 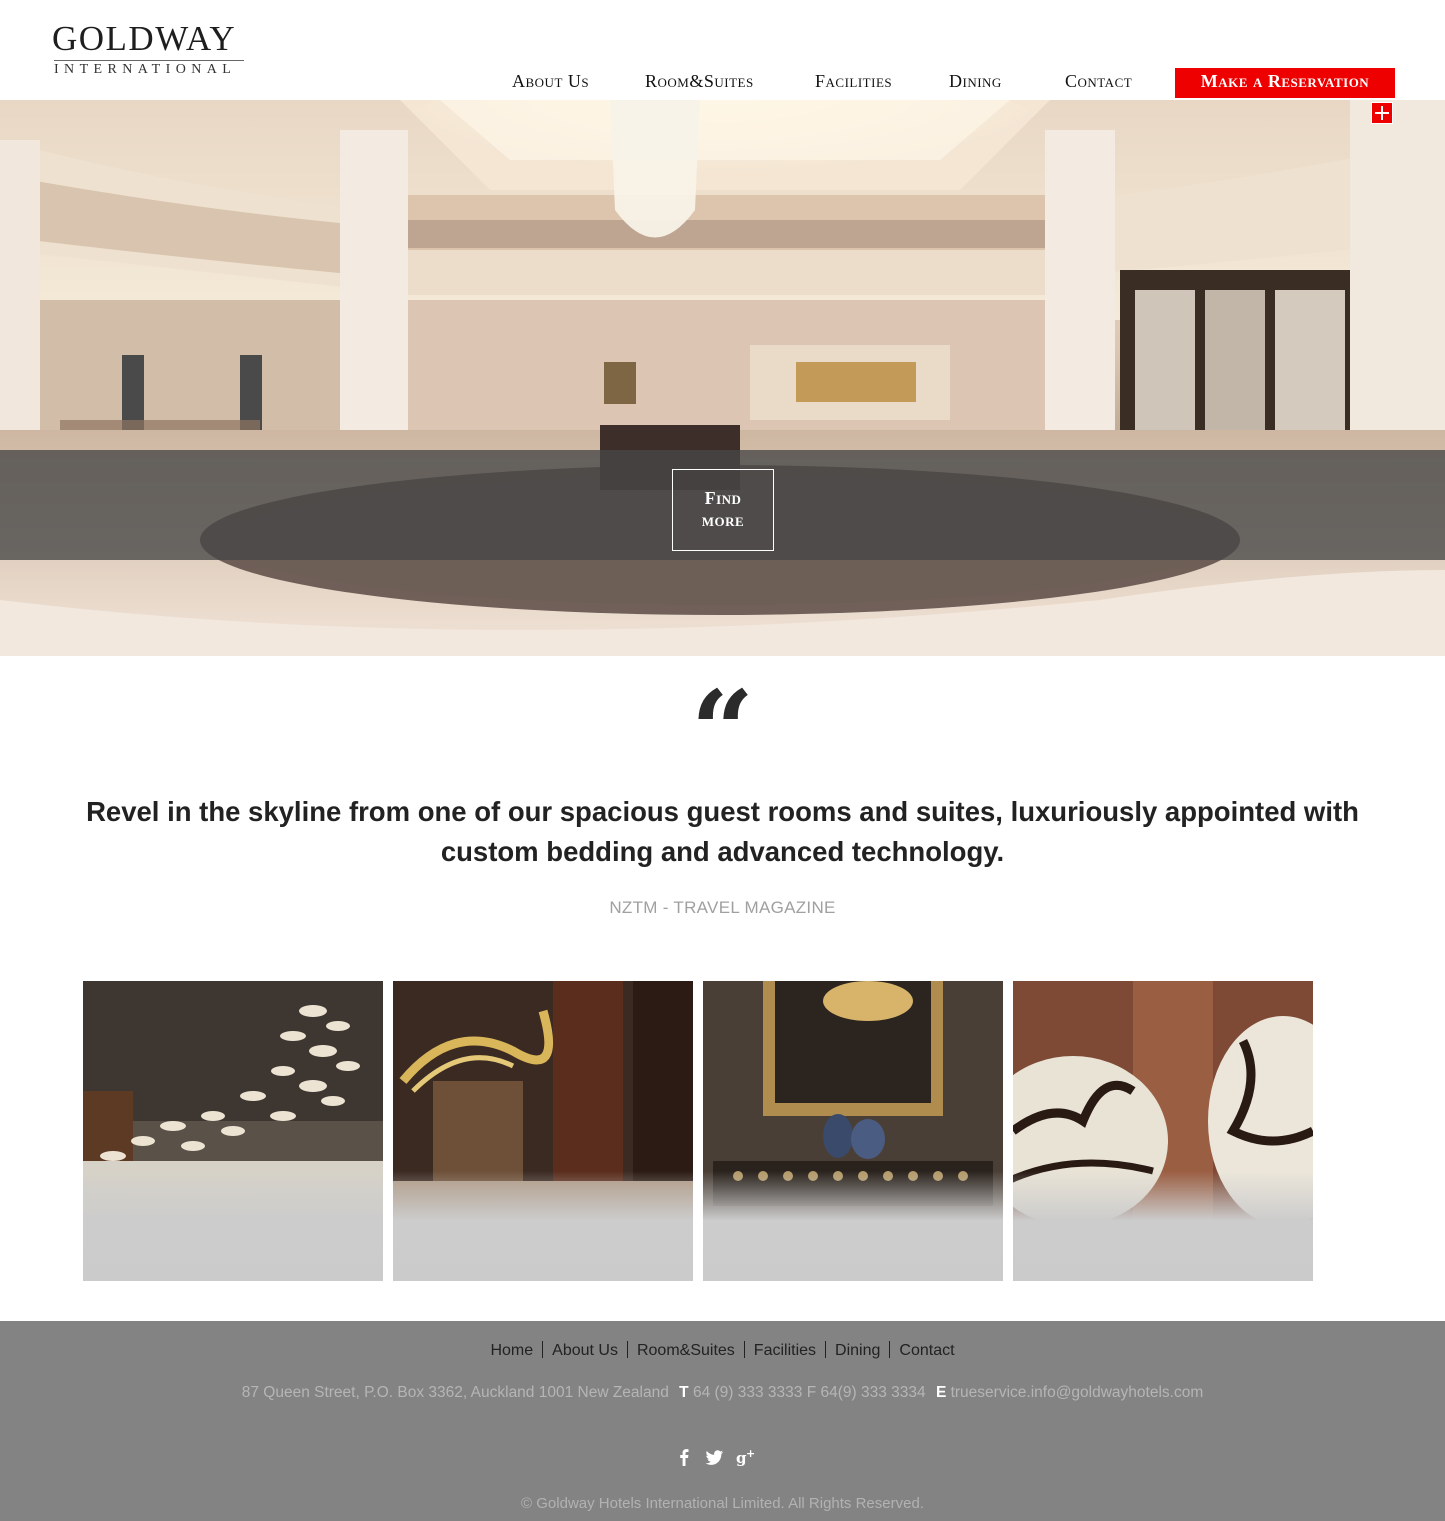 What do you see at coordinates (1285, 83) in the screenshot?
I see `make-reservation-button: Make a Reservation` at bounding box center [1285, 83].